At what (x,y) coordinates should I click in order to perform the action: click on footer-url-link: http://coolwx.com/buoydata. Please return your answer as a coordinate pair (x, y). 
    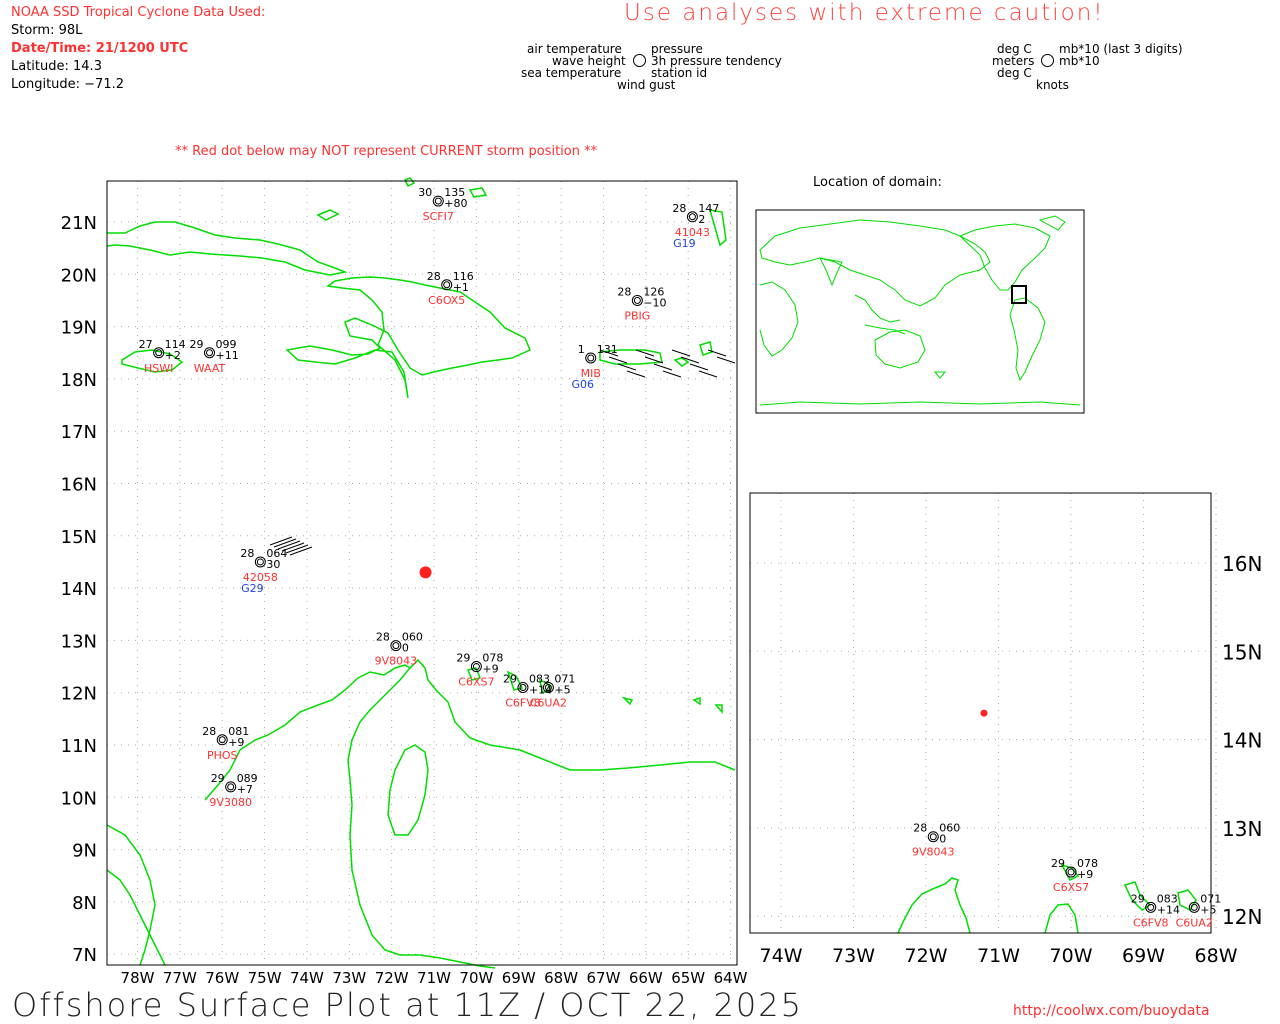
    Looking at the image, I should click on (1111, 1011).